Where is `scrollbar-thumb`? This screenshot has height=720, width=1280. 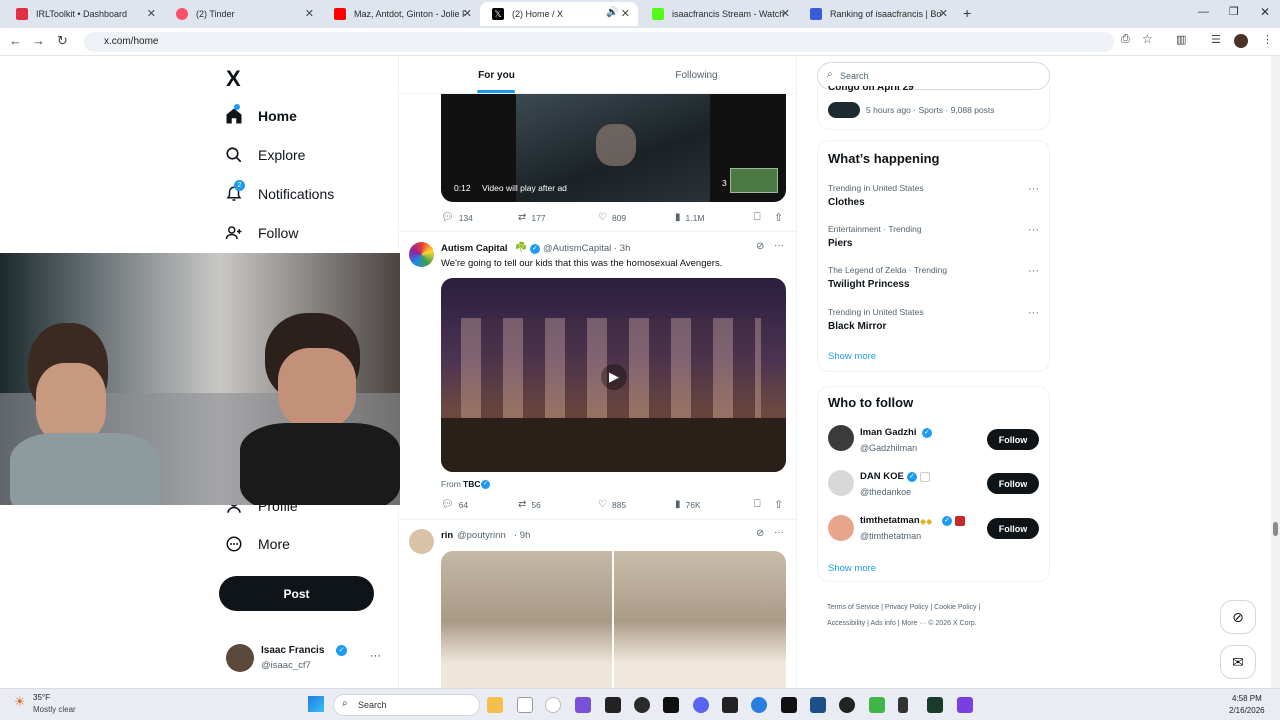 scrollbar-thumb is located at coordinates (1275, 529).